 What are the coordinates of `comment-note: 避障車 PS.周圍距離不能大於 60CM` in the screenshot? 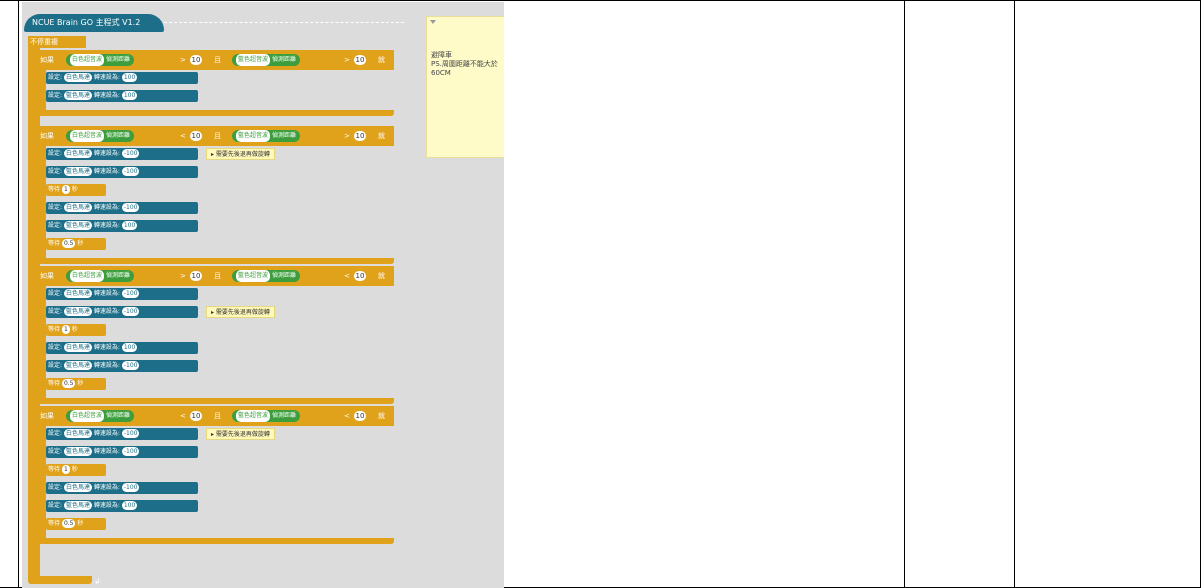 It's located at (465, 87).